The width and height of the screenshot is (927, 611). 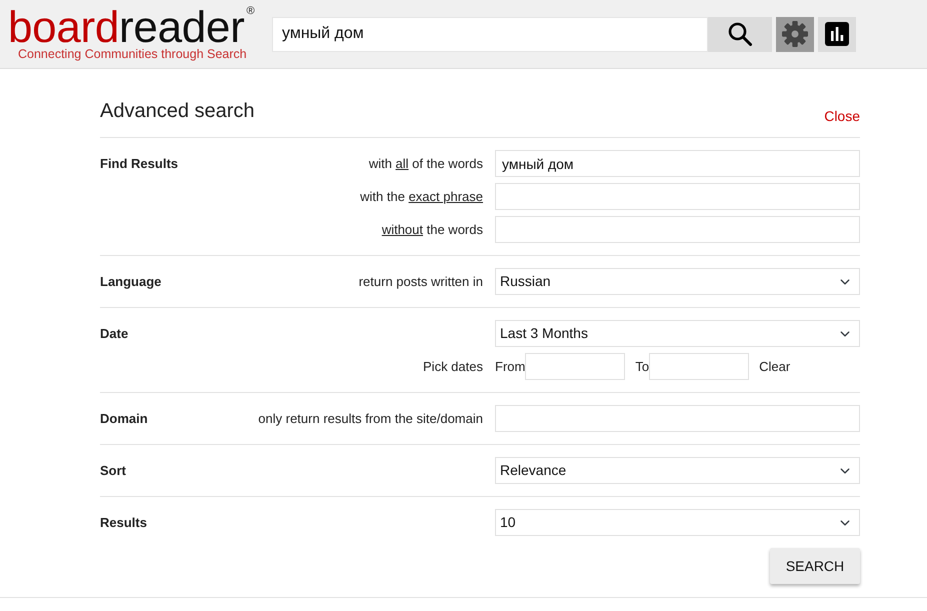 I want to click on field-description: return posts written in, so click(x=420, y=281).